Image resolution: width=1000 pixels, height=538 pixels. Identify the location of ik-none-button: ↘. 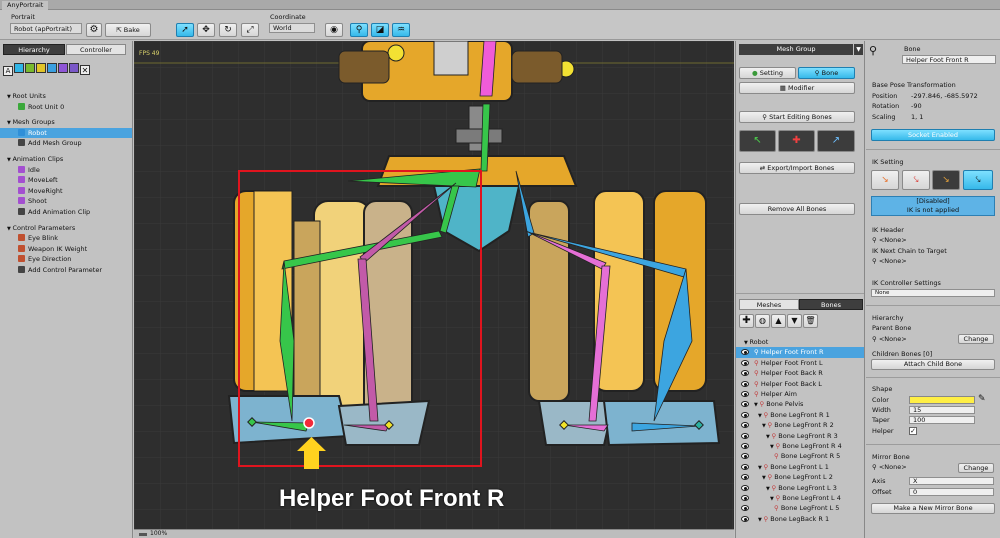
(885, 180).